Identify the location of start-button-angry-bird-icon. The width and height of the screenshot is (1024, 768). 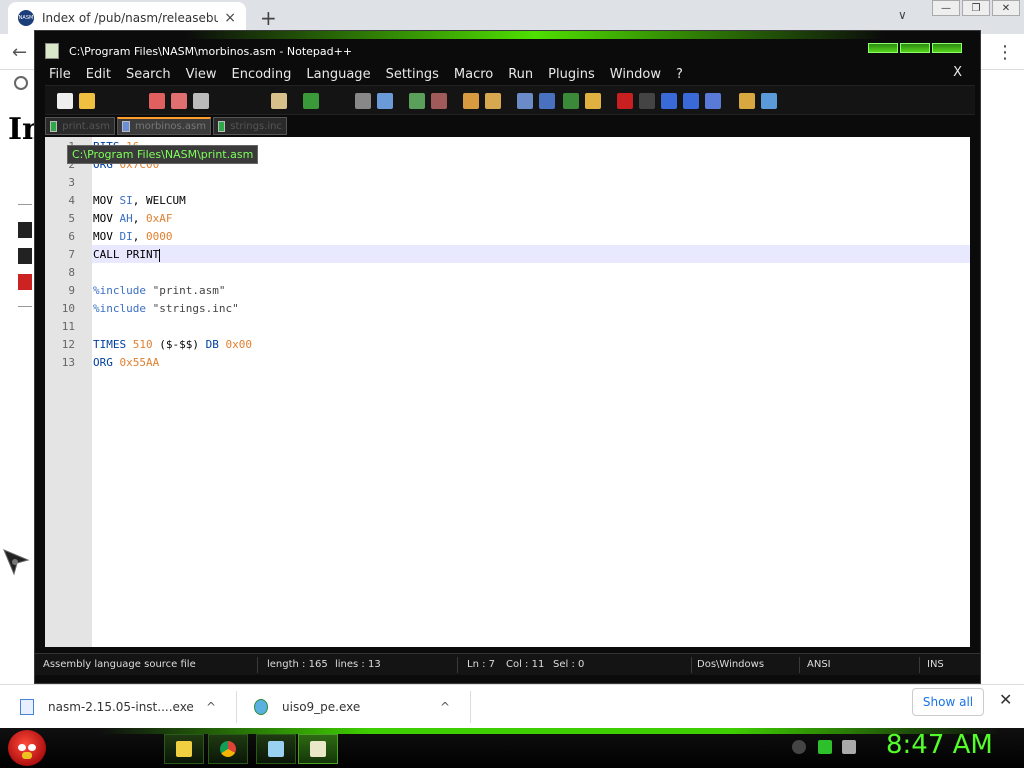
(27, 748).